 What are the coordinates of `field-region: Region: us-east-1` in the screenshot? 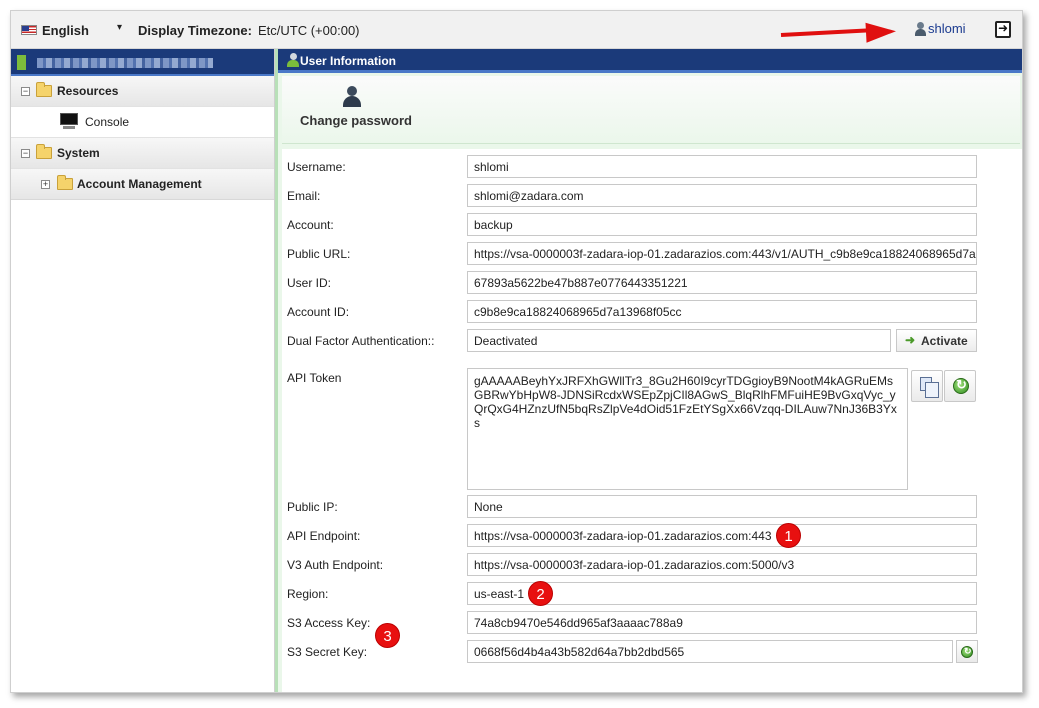 It's located at (652, 594).